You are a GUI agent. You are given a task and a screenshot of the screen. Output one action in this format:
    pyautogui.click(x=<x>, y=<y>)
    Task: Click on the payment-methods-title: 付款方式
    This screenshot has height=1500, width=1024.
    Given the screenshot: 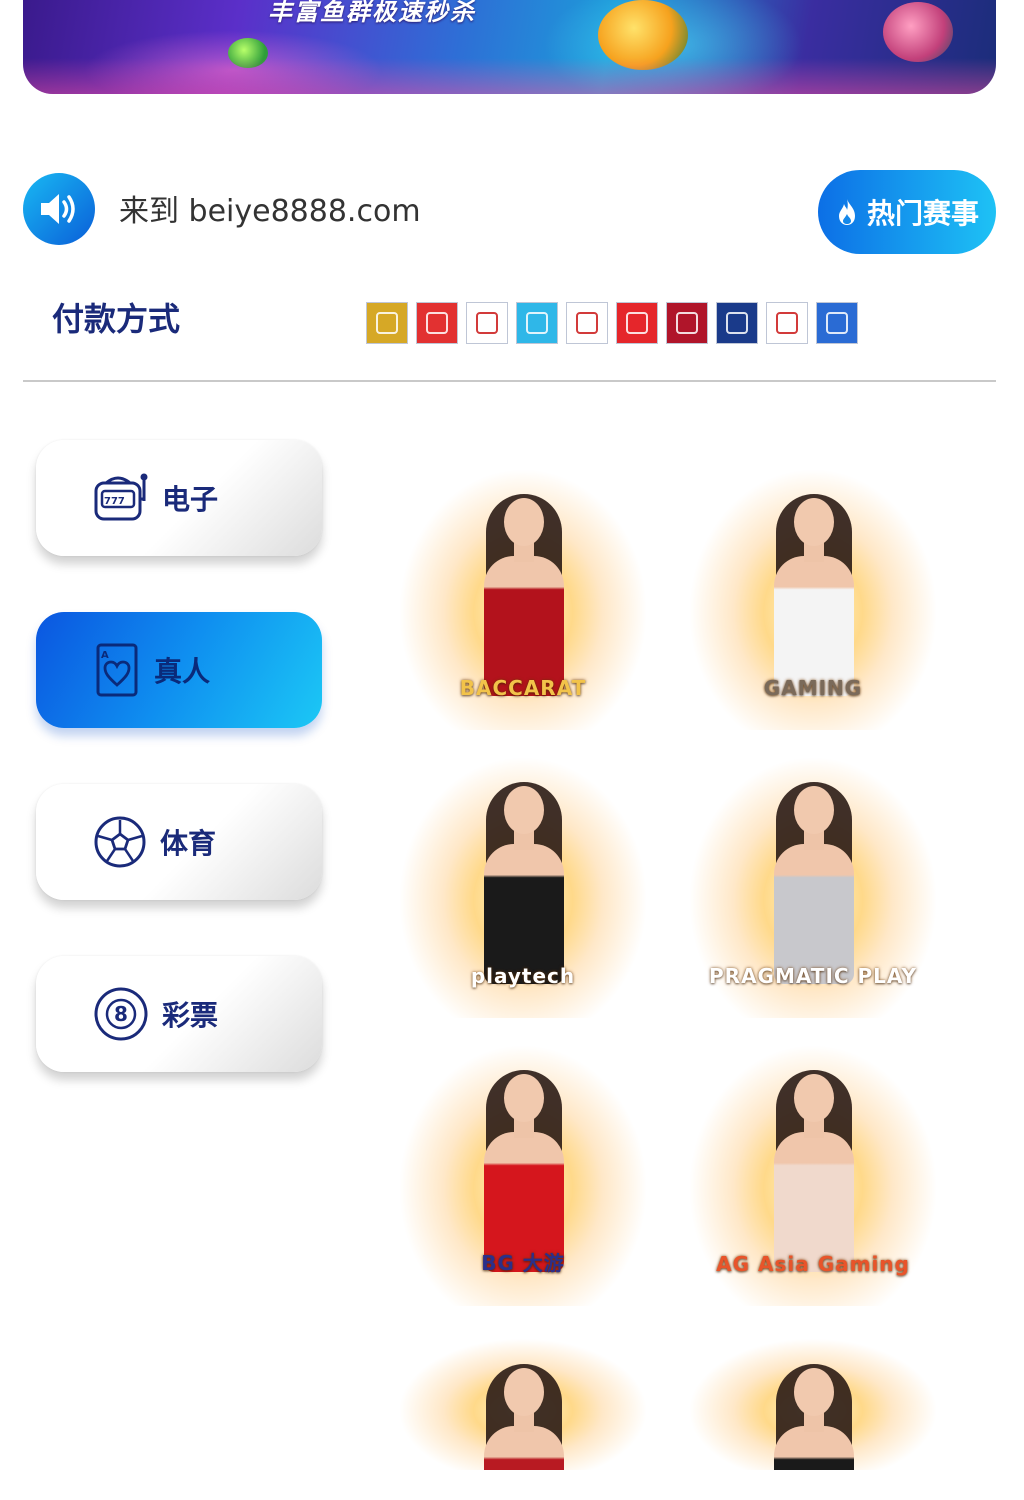 What is the action you would take?
    pyautogui.click(x=116, y=319)
    